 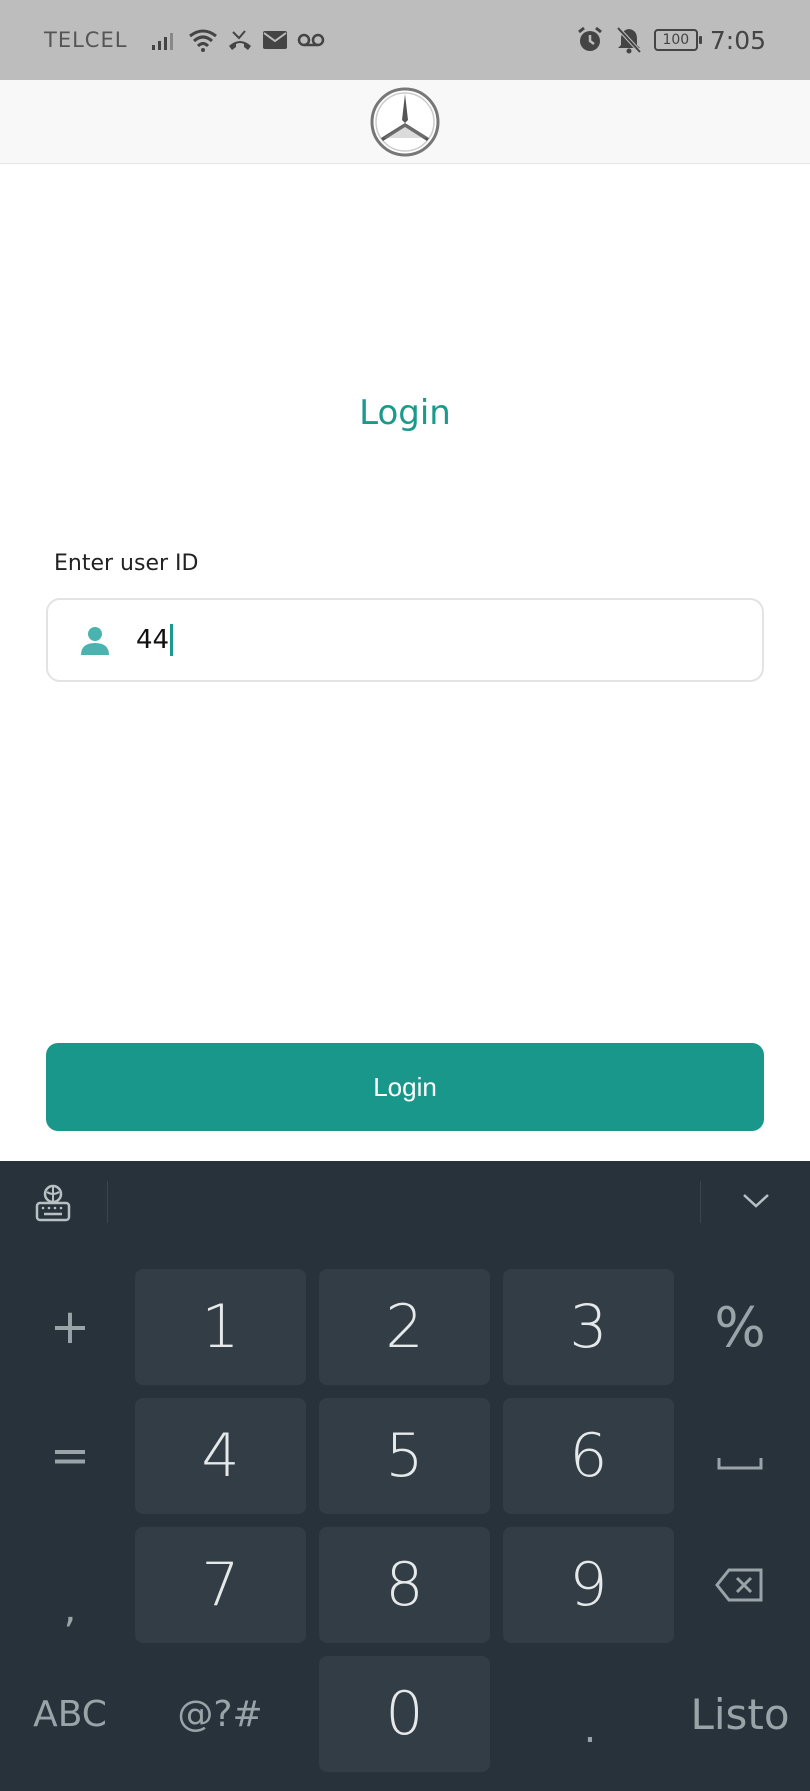 What do you see at coordinates (404, 1327) in the screenshot?
I see `key-2: 2` at bounding box center [404, 1327].